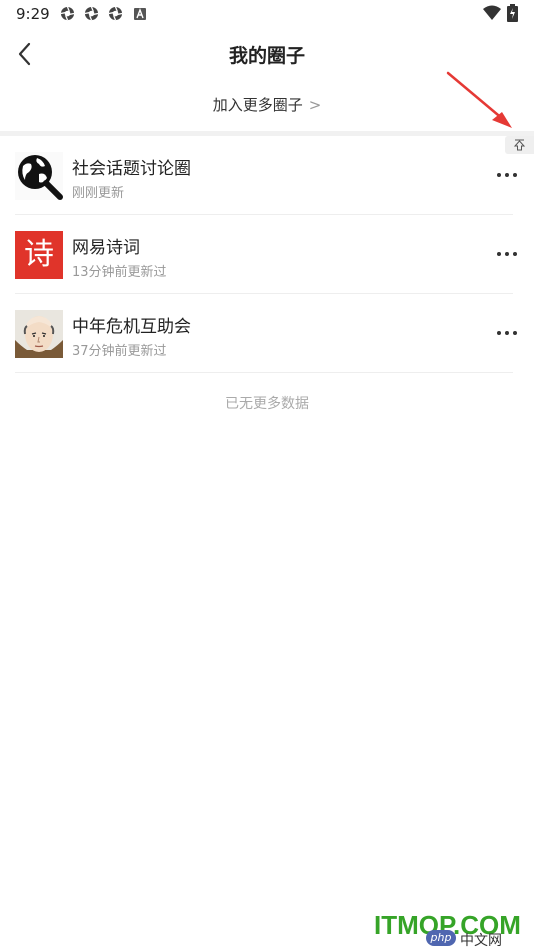 Image resolution: width=534 pixels, height=950 pixels. What do you see at coordinates (257, 105) in the screenshot?
I see `join-more-label: 加入更多圈子` at bounding box center [257, 105].